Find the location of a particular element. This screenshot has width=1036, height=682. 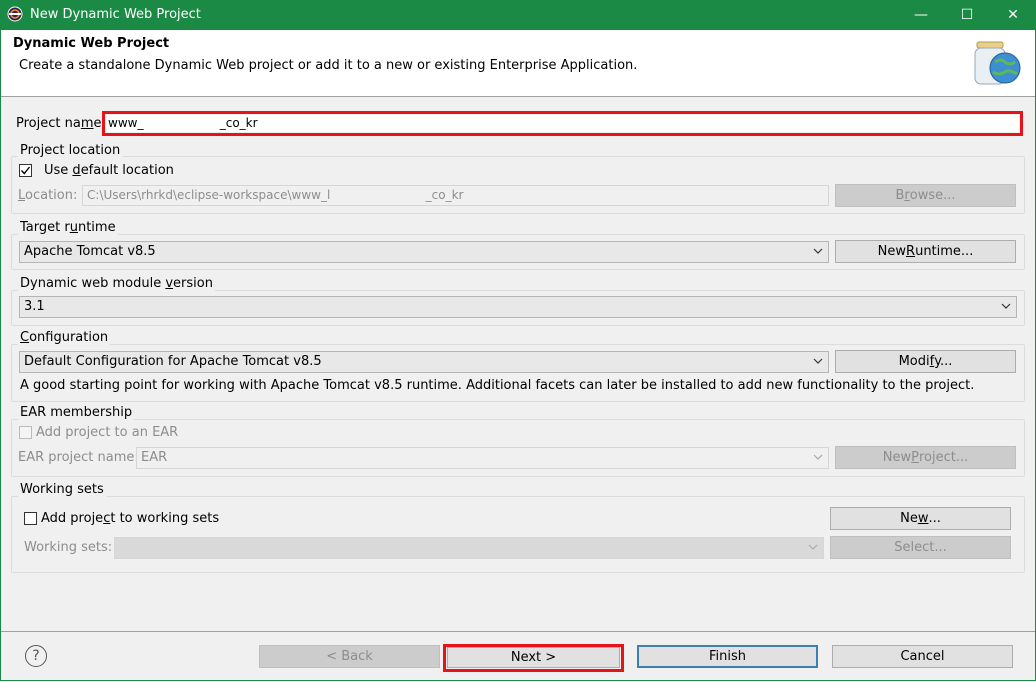

next-button: Next > is located at coordinates (533, 657).